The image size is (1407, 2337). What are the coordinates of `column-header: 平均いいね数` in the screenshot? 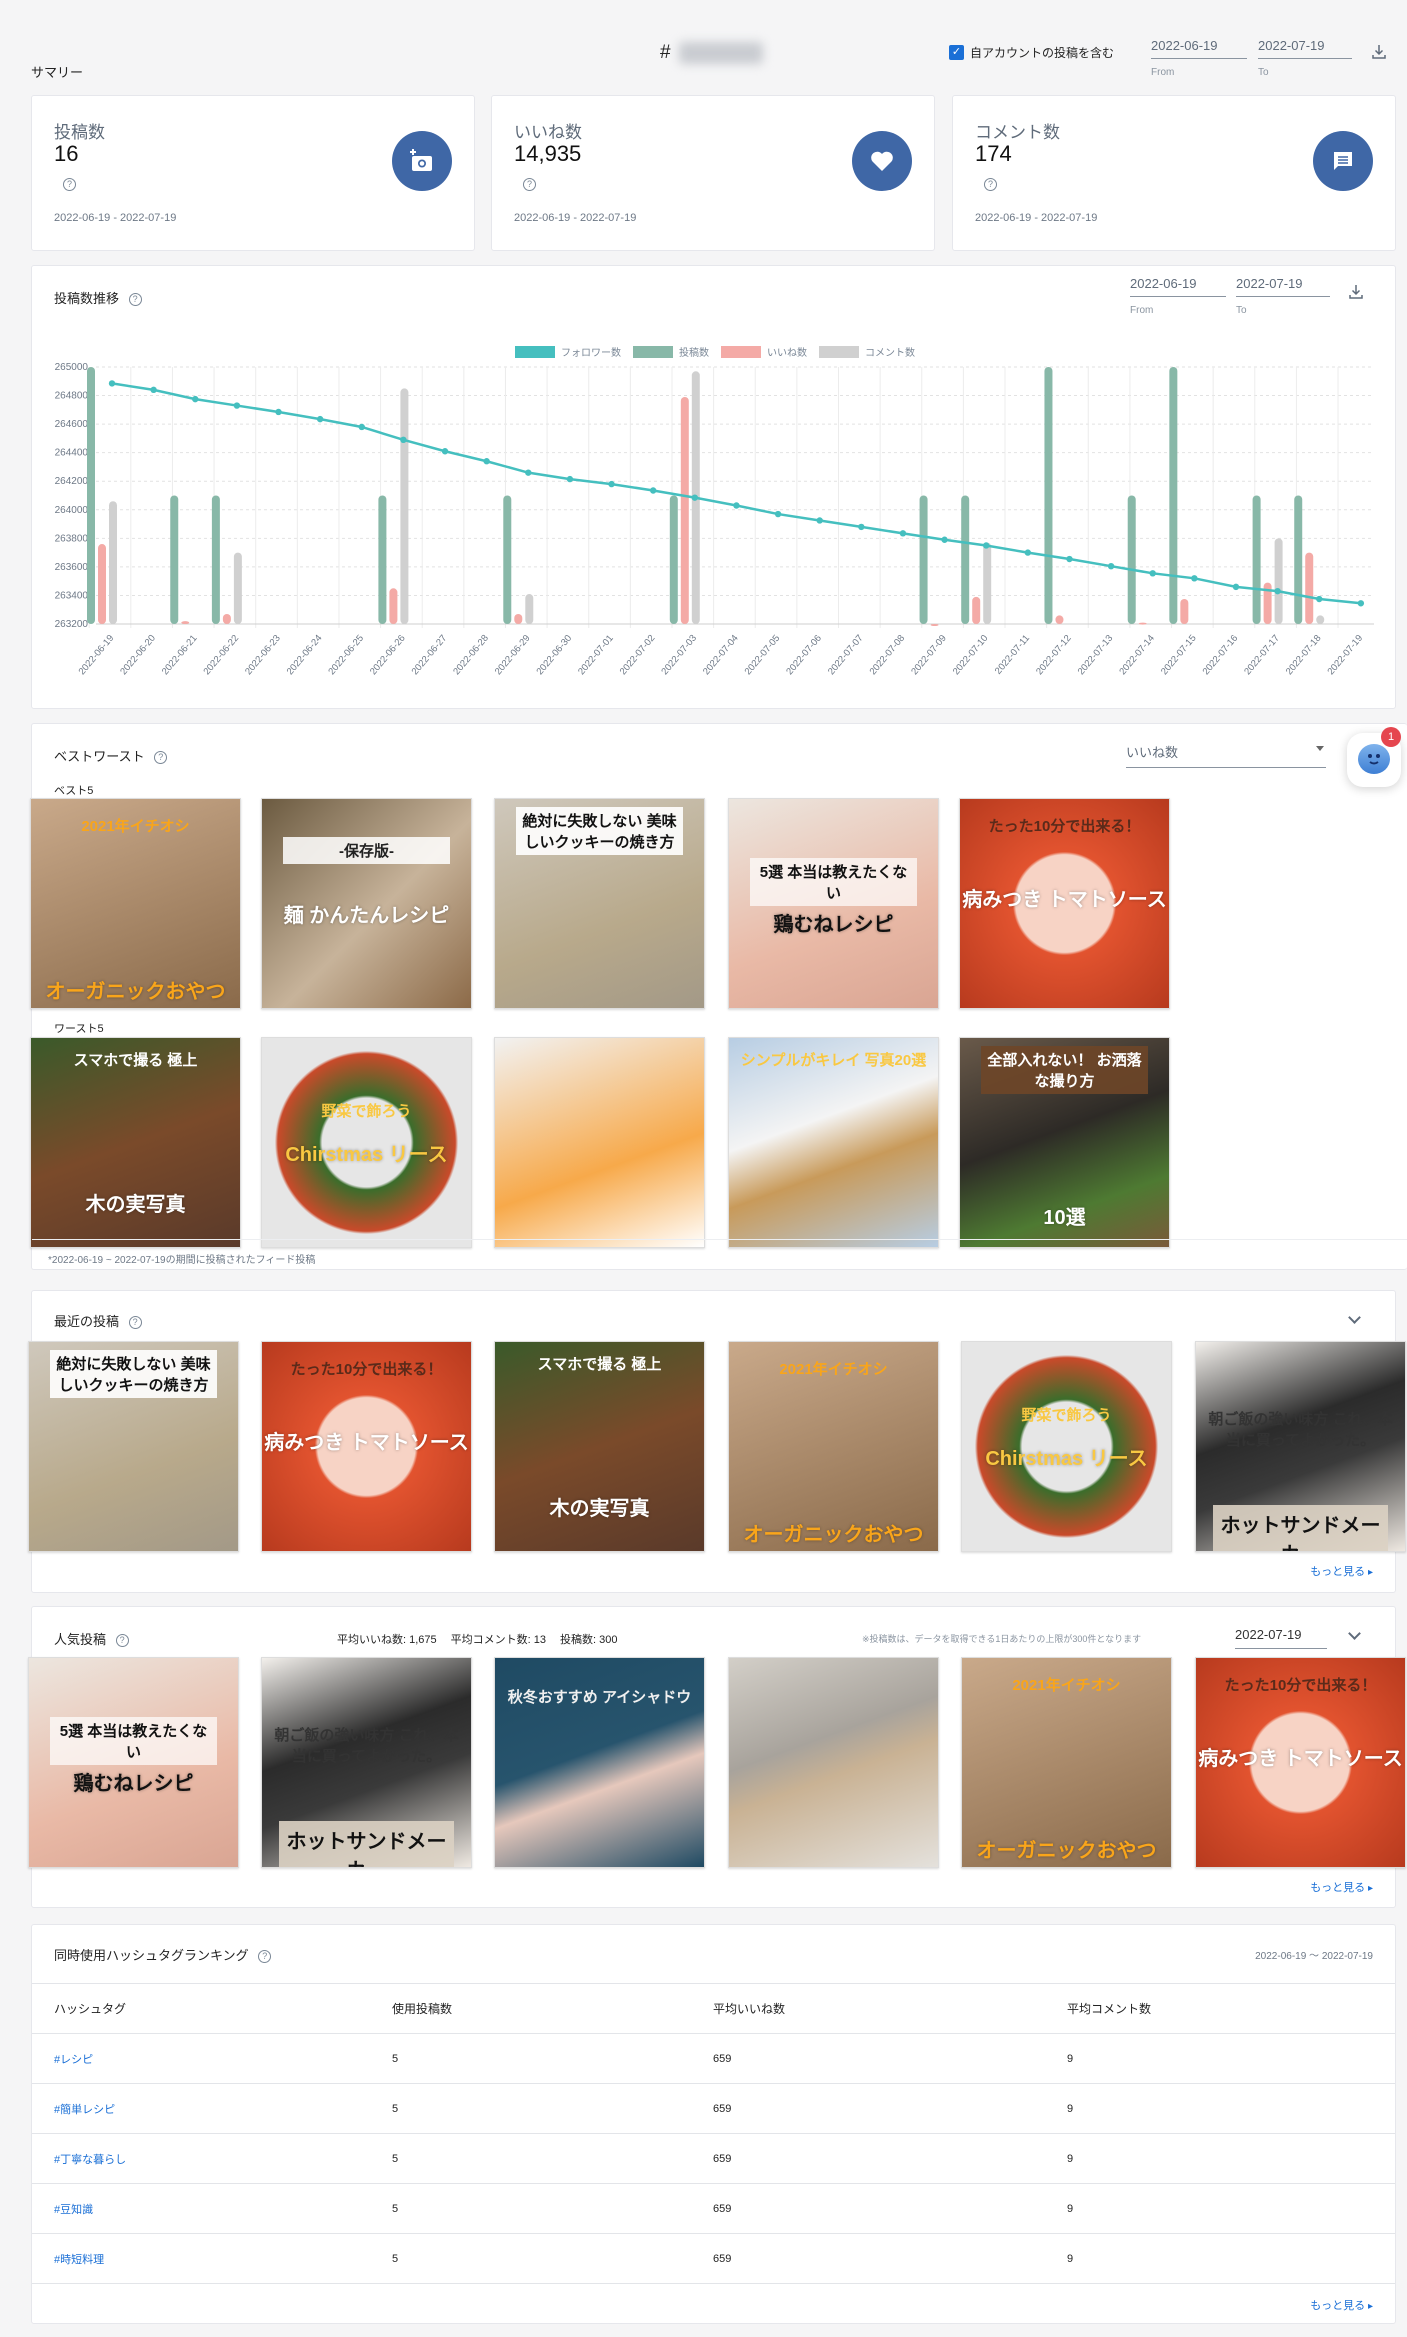 It's located at (890, 2008).